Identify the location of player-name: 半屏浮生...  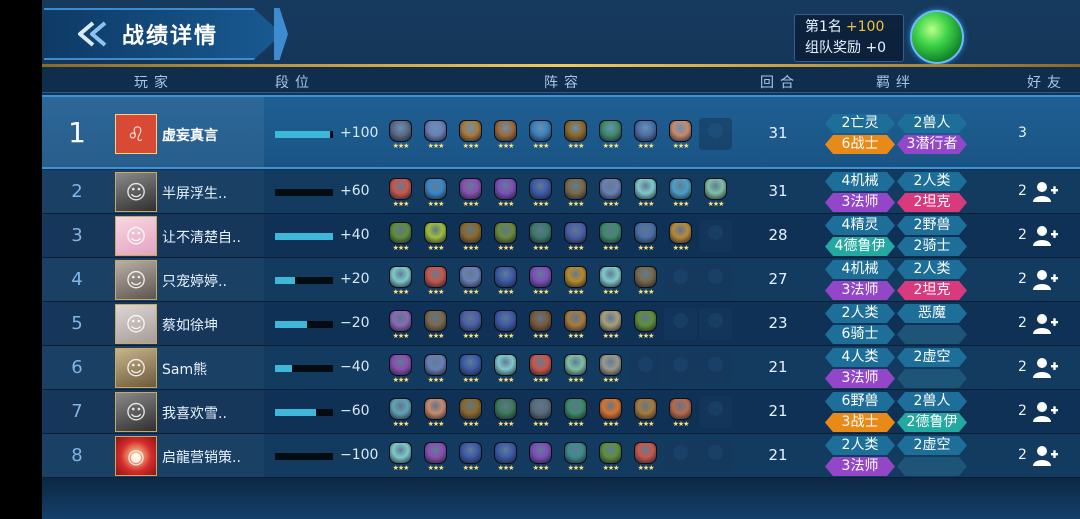
(194, 193).